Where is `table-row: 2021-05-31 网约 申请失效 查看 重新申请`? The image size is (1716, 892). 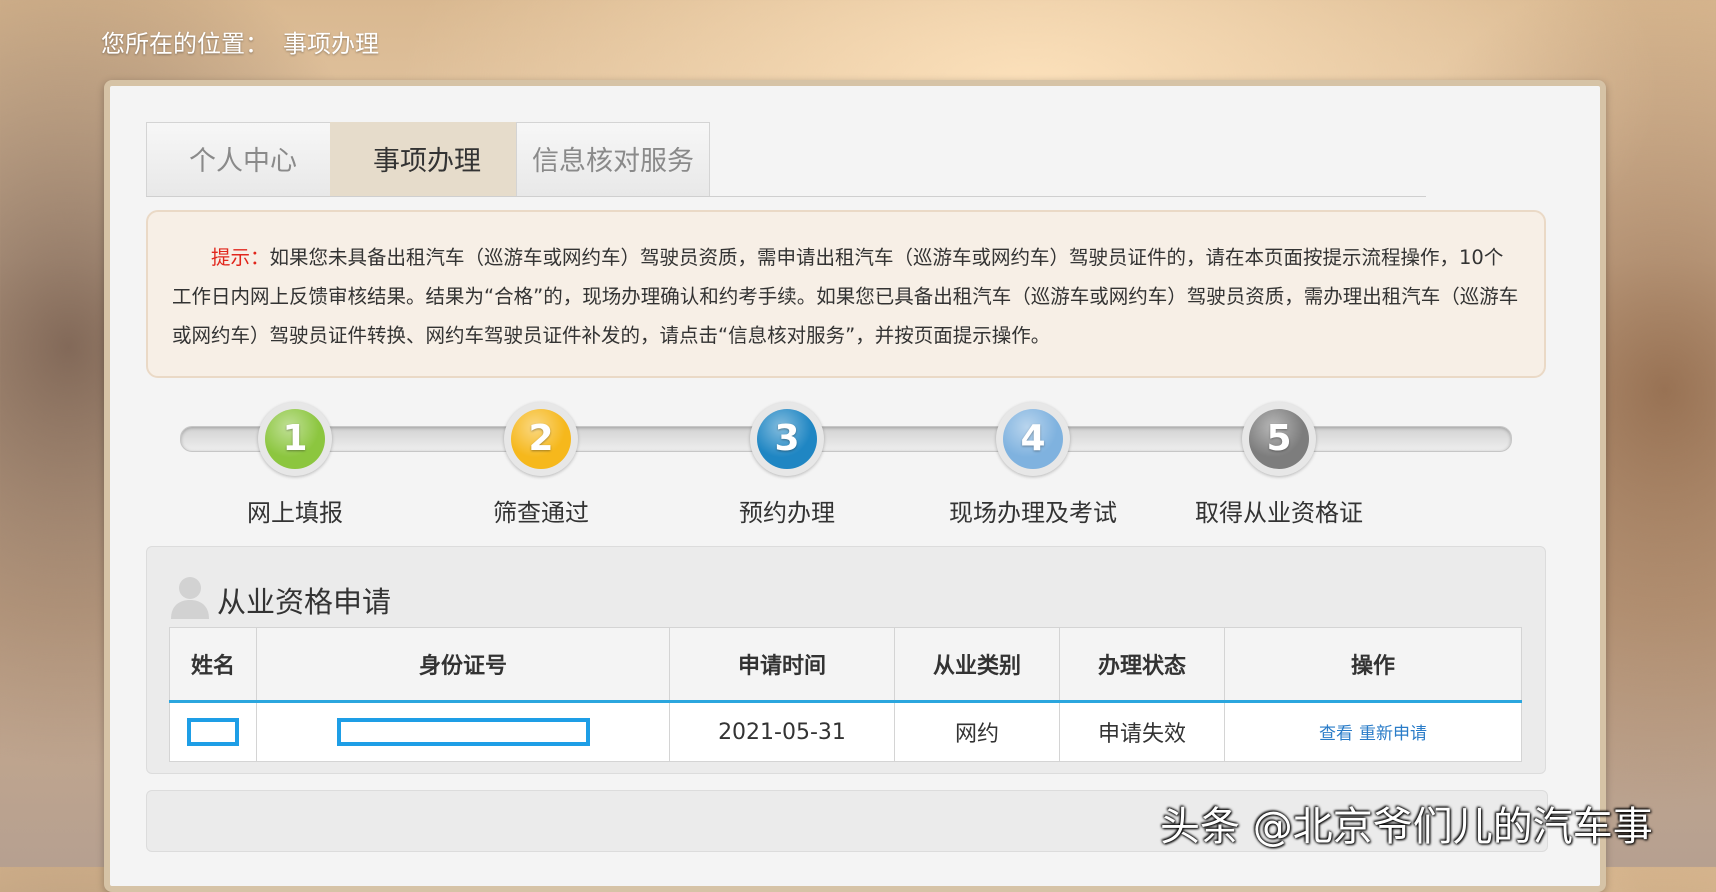 table-row: 2021-05-31 网约 申请失效 查看 重新申请 is located at coordinates (845, 731).